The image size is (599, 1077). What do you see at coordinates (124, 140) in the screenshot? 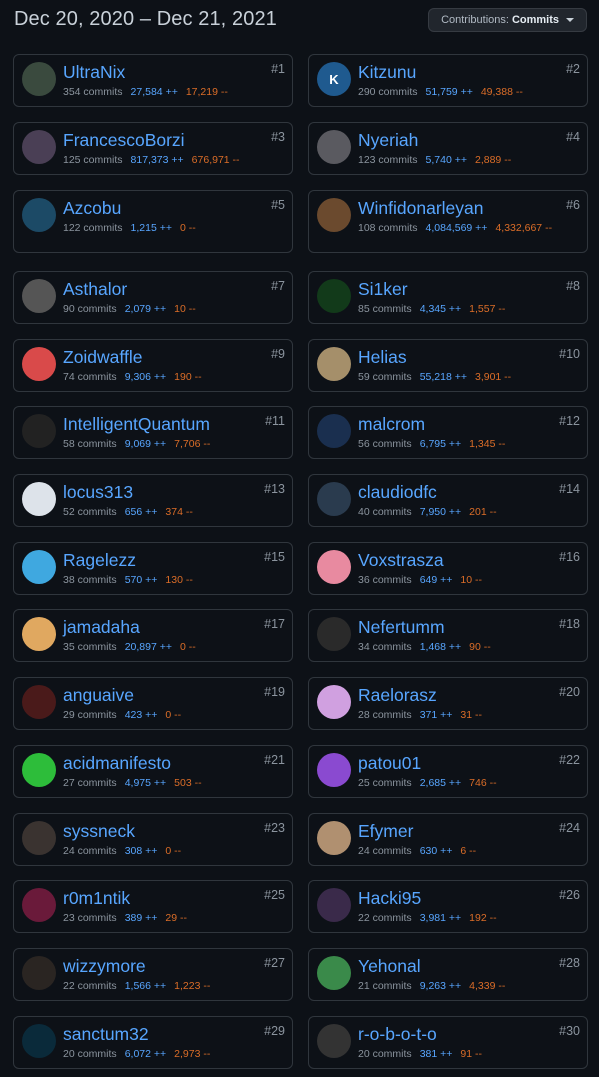
I see `contributor-username-link: FrancescoBorzi` at bounding box center [124, 140].